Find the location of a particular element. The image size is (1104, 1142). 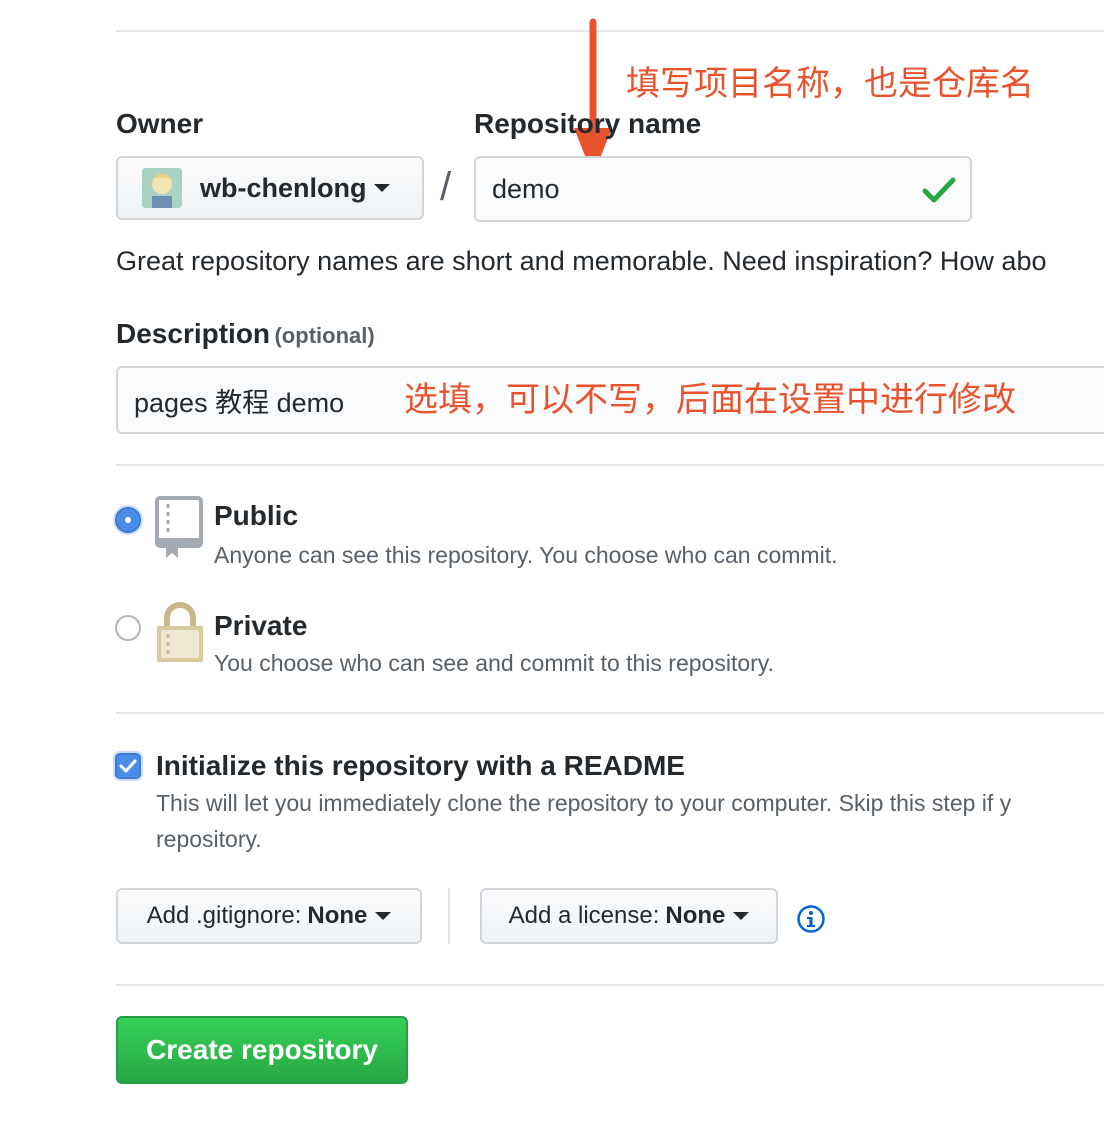

description-label-row: Description (optional) is located at coordinates (245, 334).